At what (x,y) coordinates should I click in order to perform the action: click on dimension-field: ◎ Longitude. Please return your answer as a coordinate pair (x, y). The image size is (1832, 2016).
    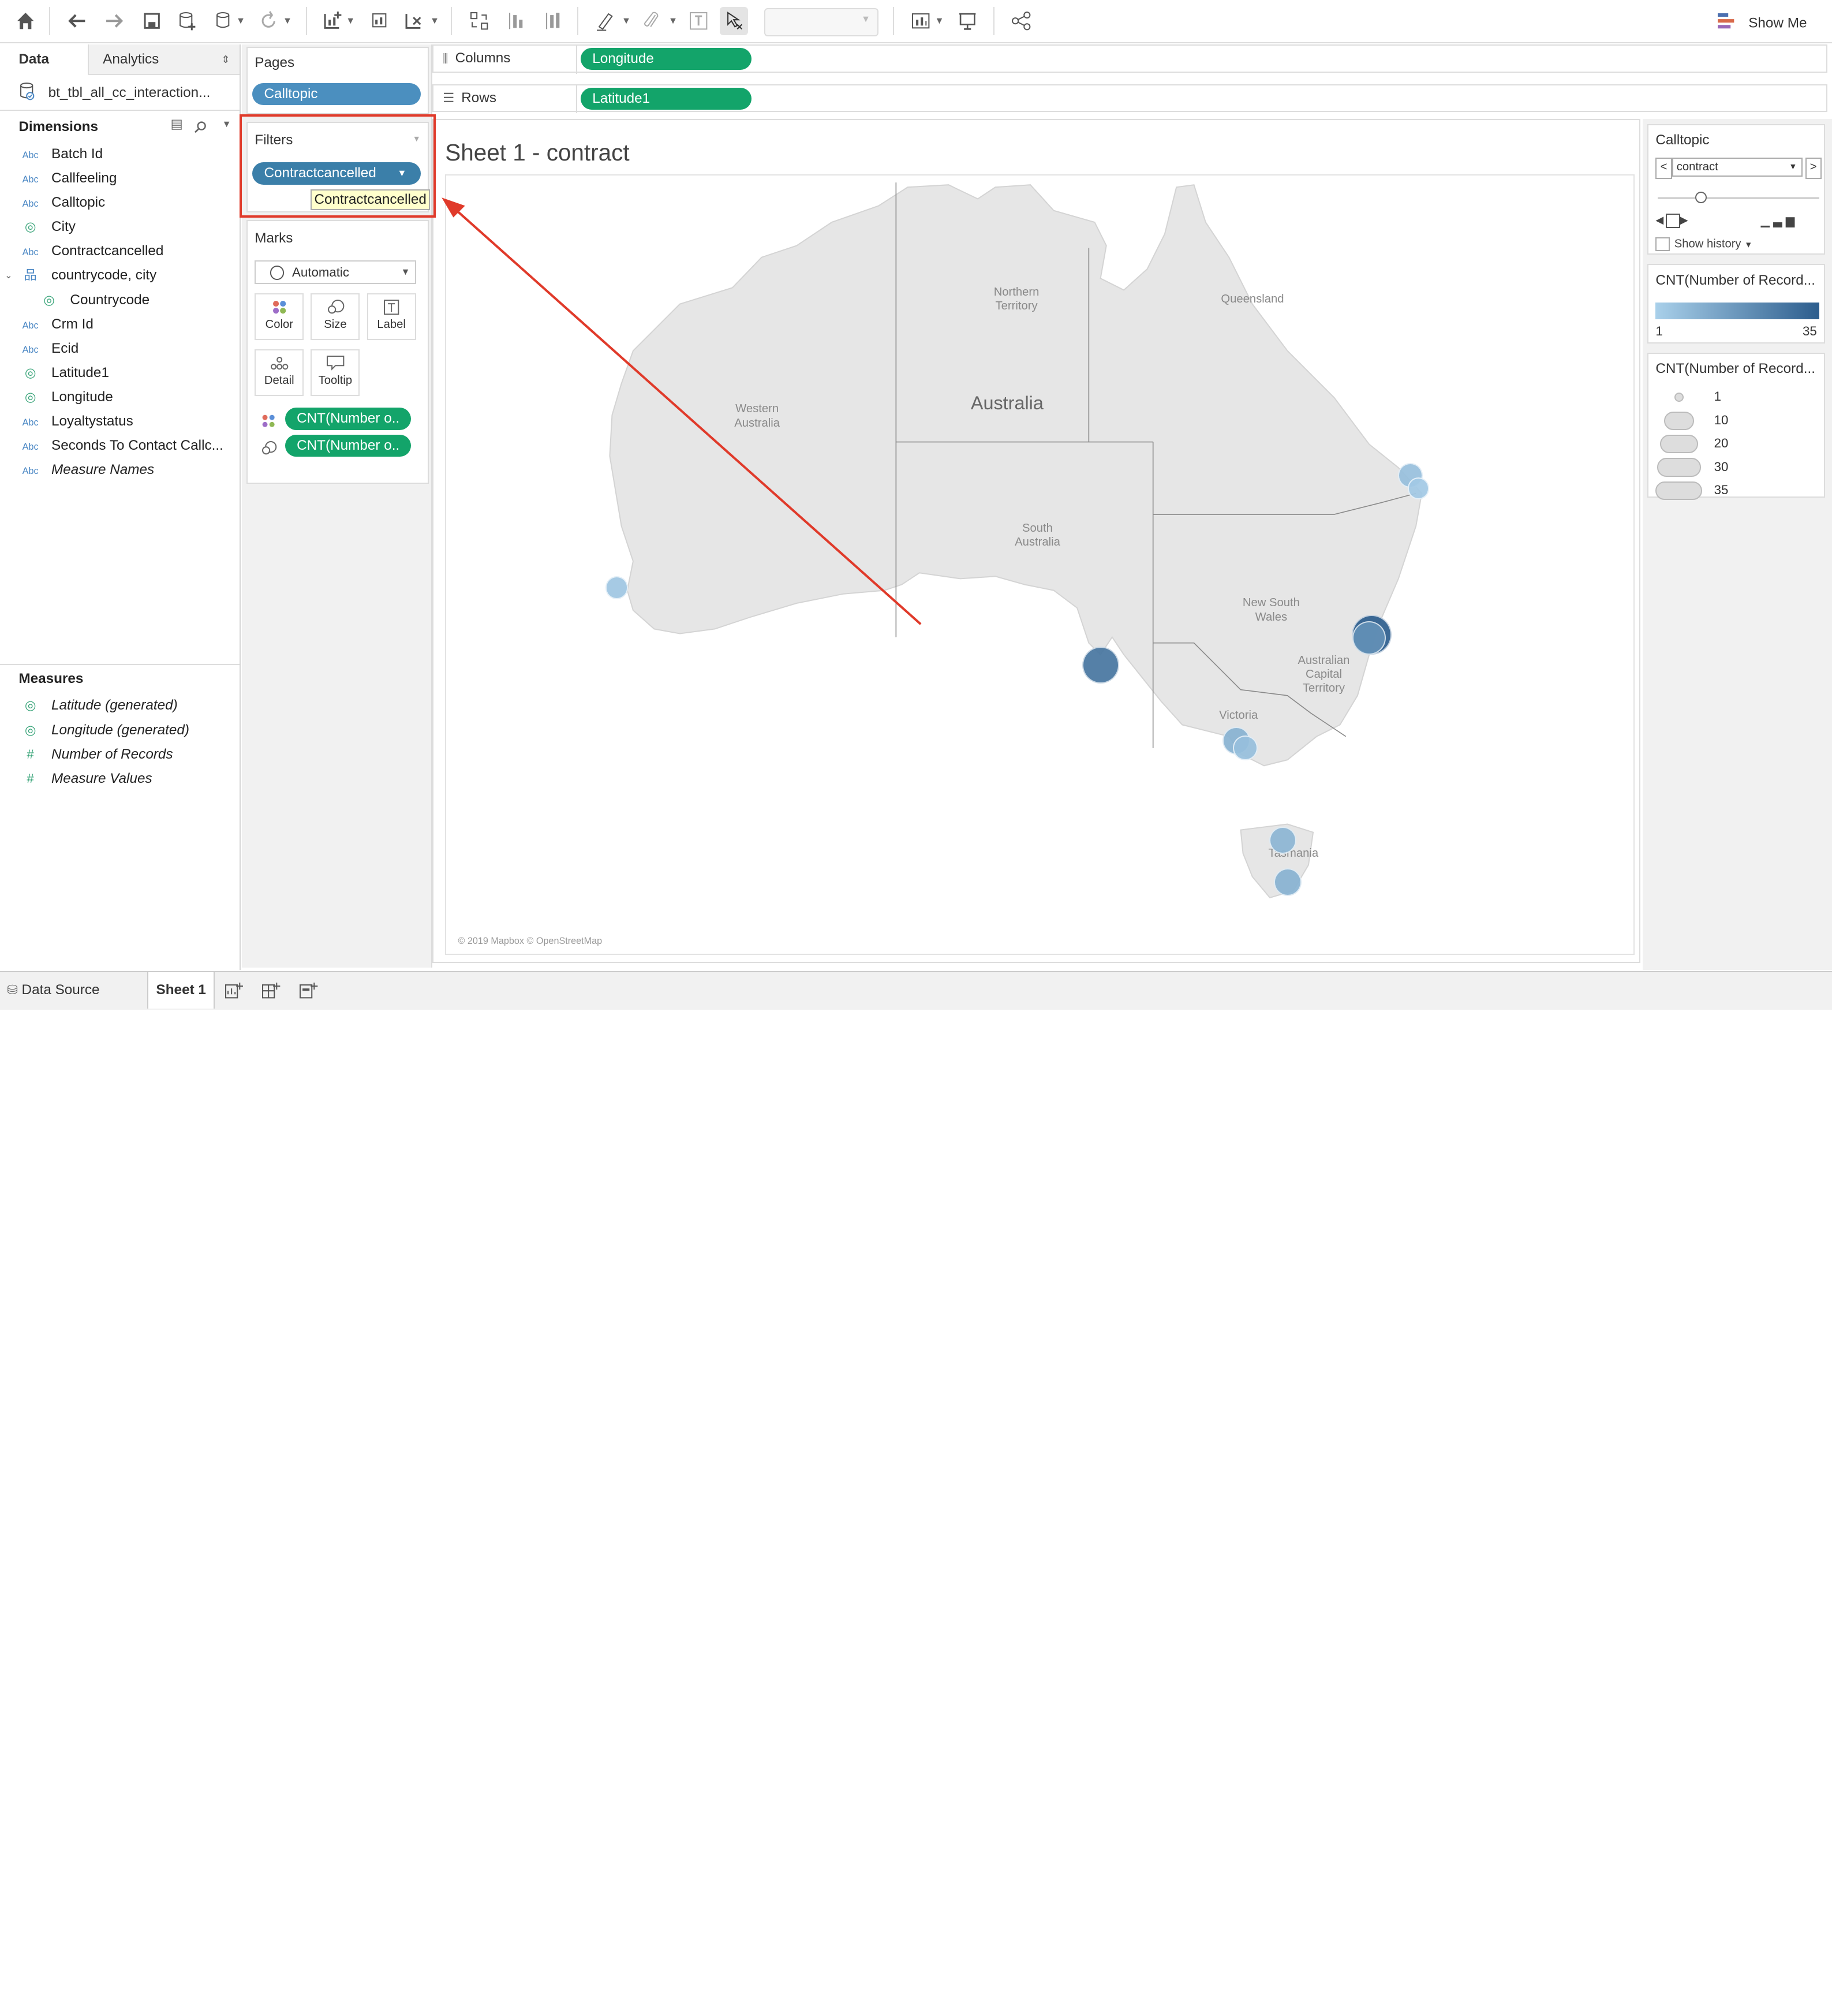
    Looking at the image, I should click on (56, 397).